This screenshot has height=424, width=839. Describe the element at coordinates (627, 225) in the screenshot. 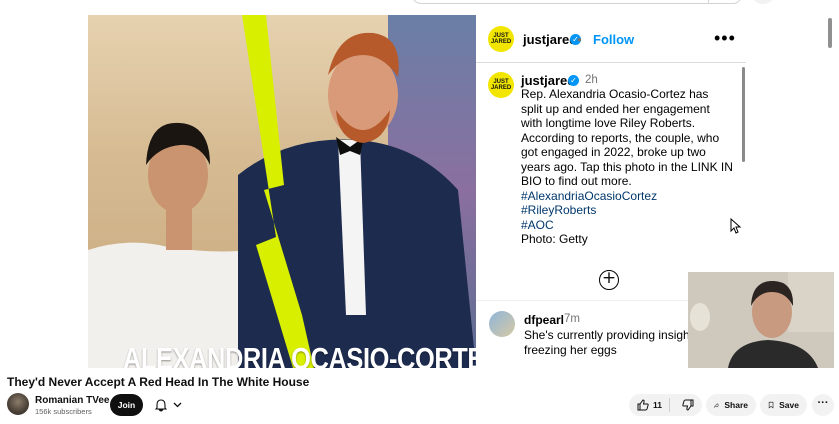

I see `hashtag-link: #AOC` at that location.